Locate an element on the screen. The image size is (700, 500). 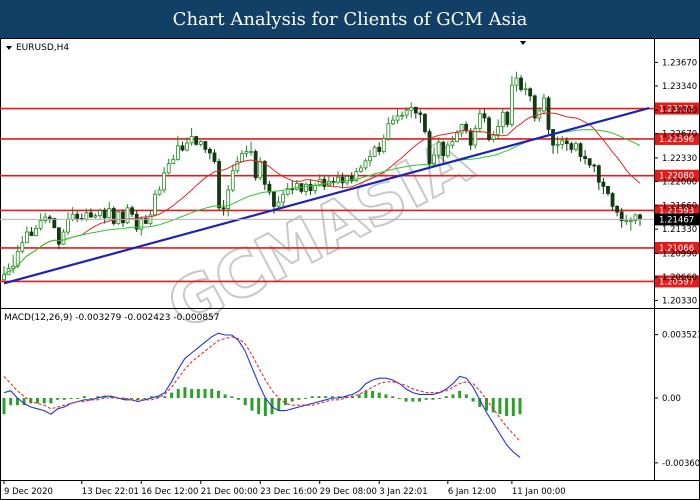
price-tick-label: 1.22670 is located at coordinates (679, 135).